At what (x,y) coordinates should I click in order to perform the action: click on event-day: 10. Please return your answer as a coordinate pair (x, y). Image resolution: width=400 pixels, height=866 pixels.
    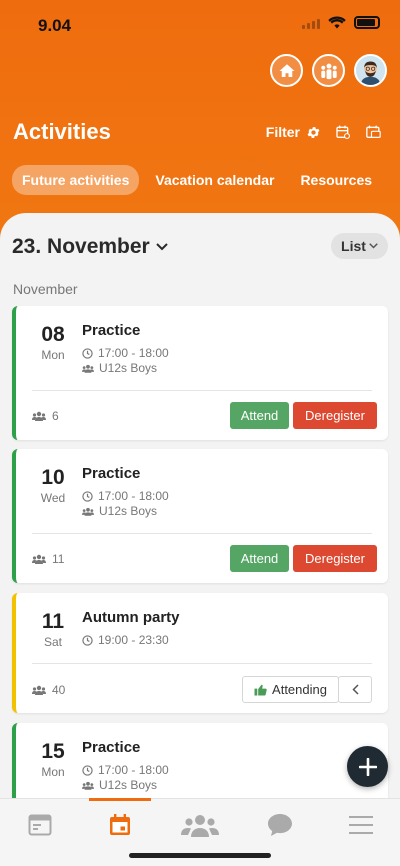
    Looking at the image, I should click on (53, 477).